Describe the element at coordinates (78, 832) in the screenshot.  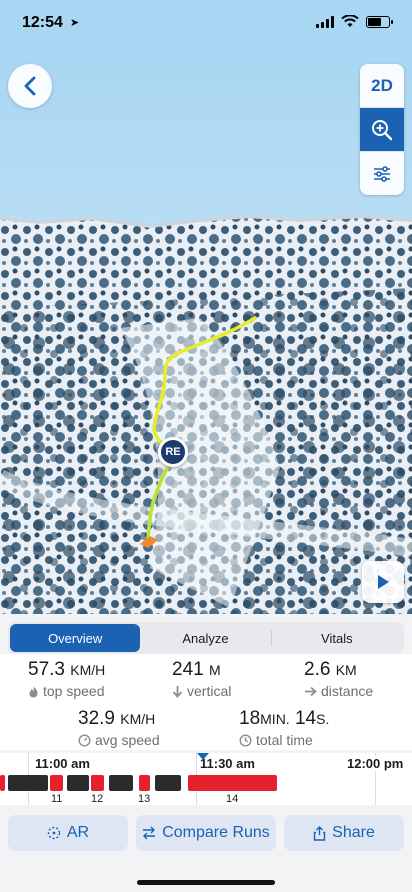
I see `ar-button-label: AR` at that location.